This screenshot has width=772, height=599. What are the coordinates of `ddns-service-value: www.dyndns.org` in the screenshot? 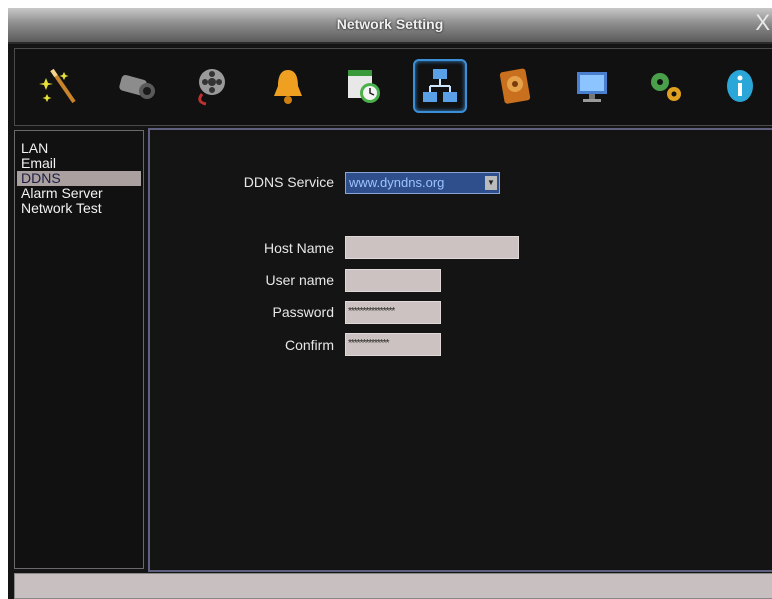 It's located at (397, 182).